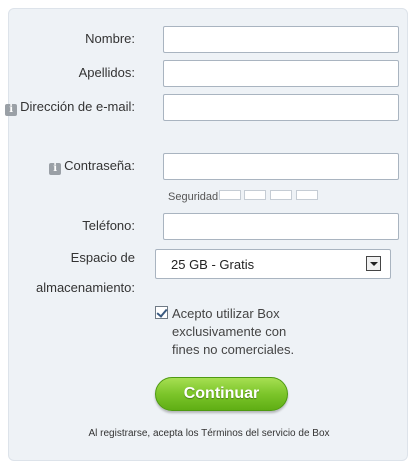  I want to click on email-label: i Dirección de e-mail:, so click(67, 107).